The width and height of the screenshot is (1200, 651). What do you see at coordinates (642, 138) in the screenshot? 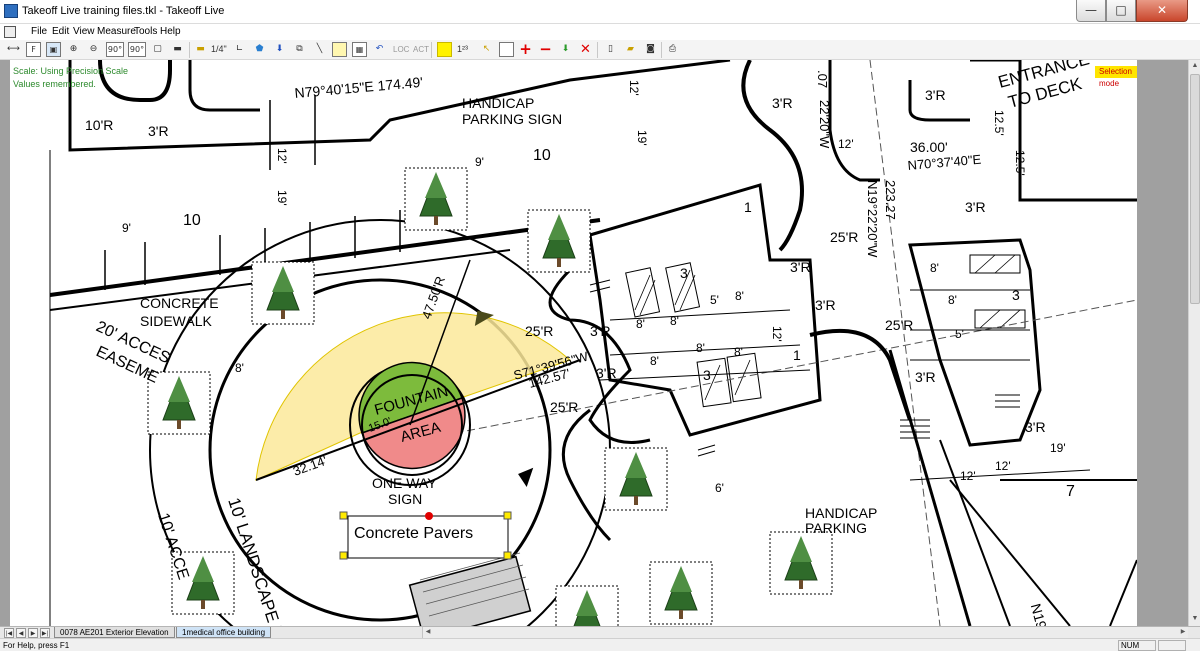
I see `label-dim-19-b: 19'` at bounding box center [642, 138].